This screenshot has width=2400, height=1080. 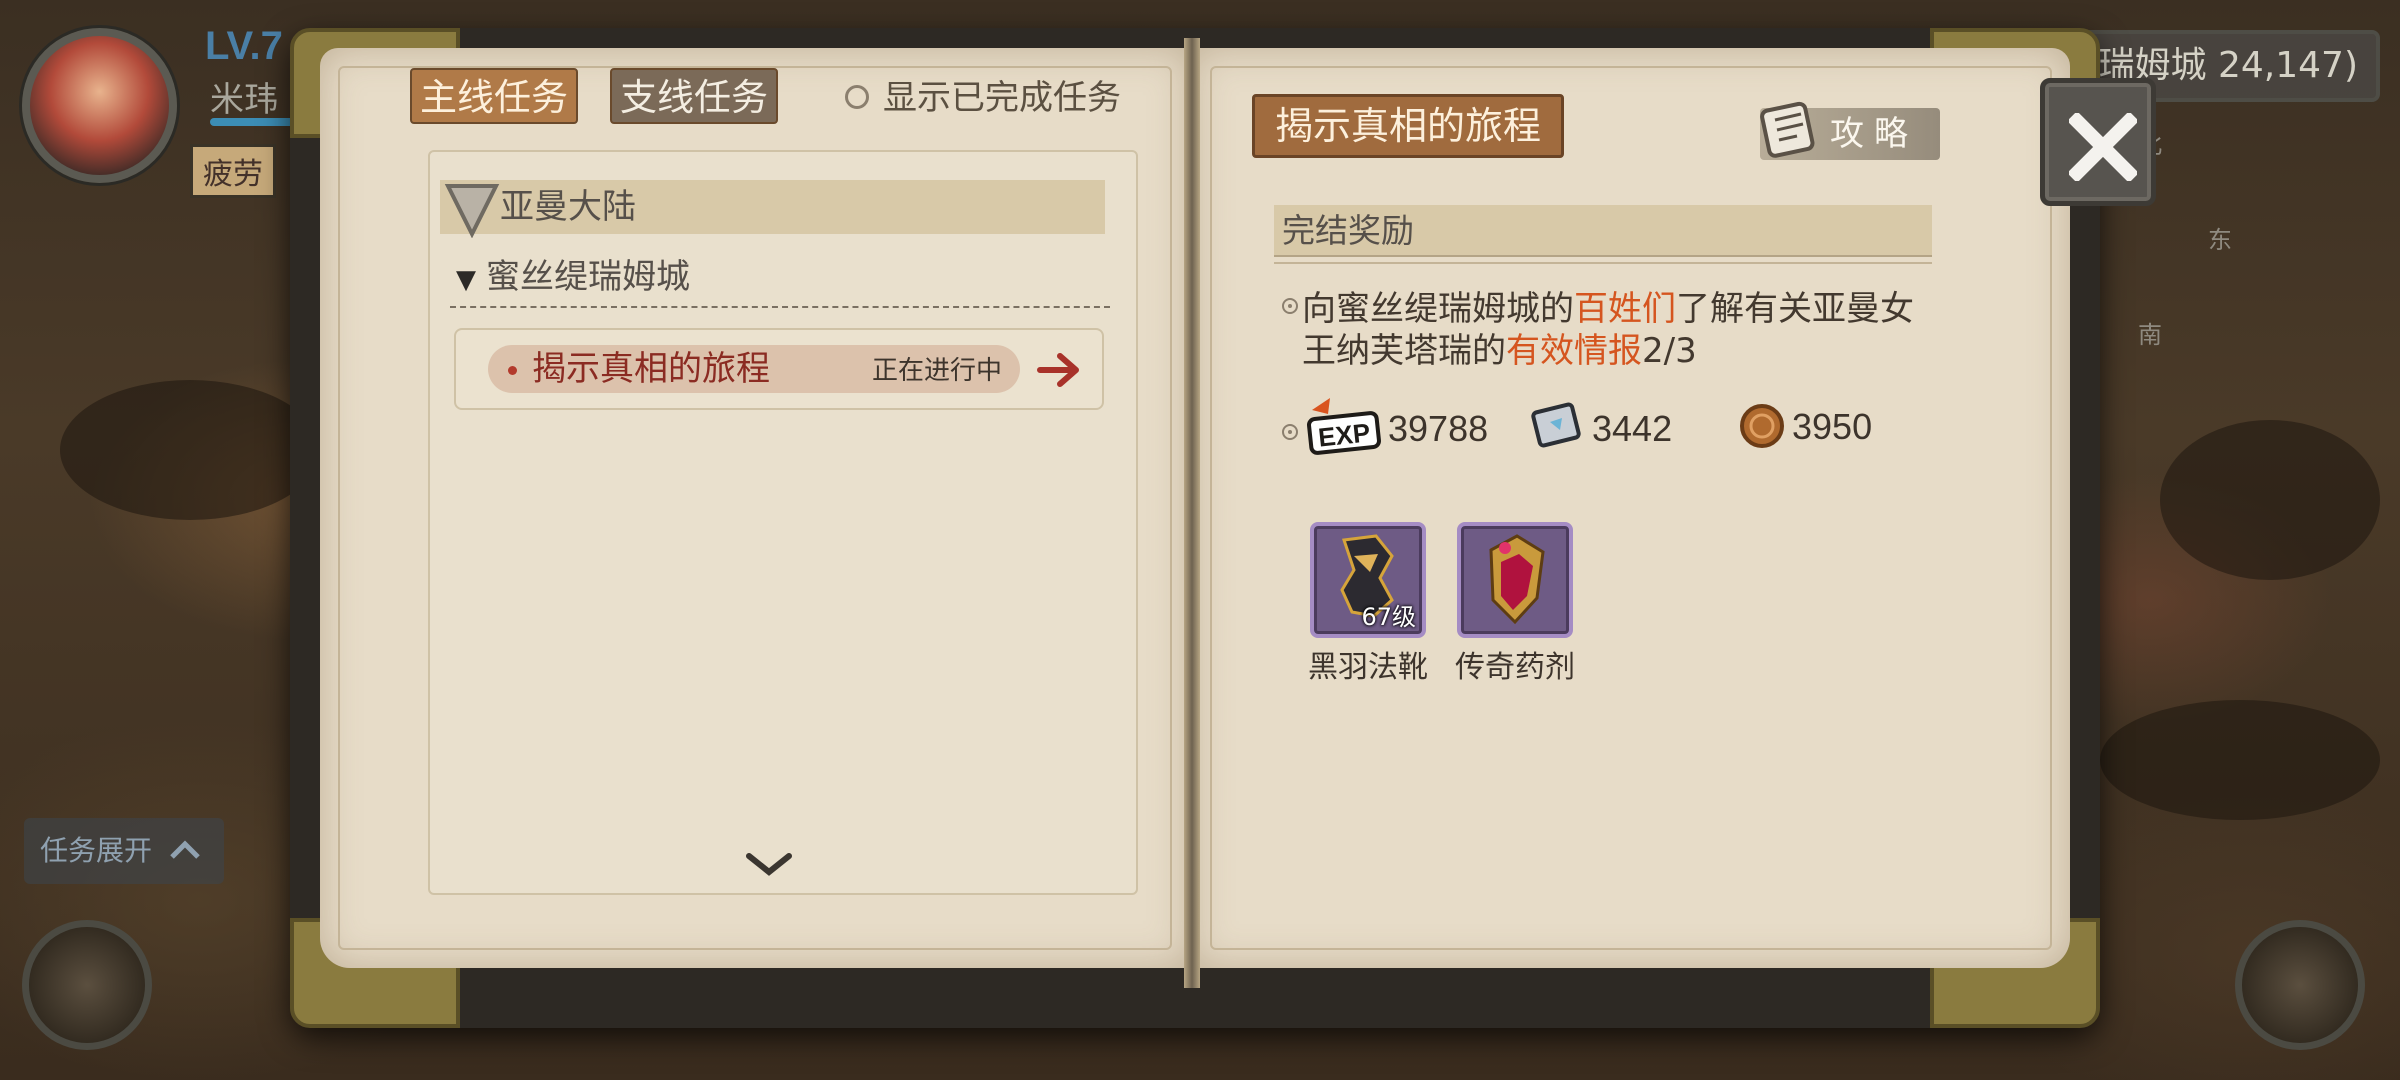 I want to click on tab-side-quests: 支线任务, so click(x=694, y=96).